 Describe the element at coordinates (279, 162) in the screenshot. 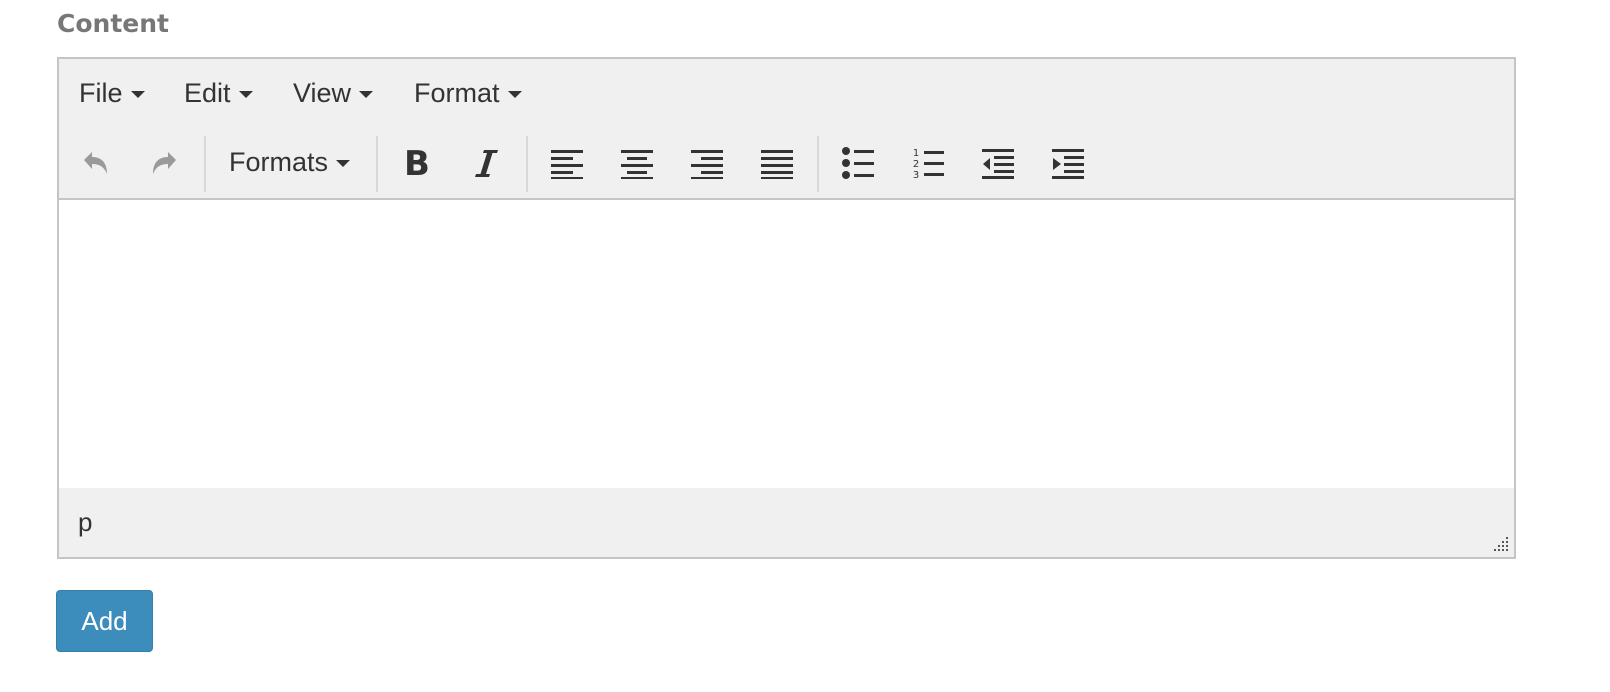

I see `formats-label: Formats` at that location.